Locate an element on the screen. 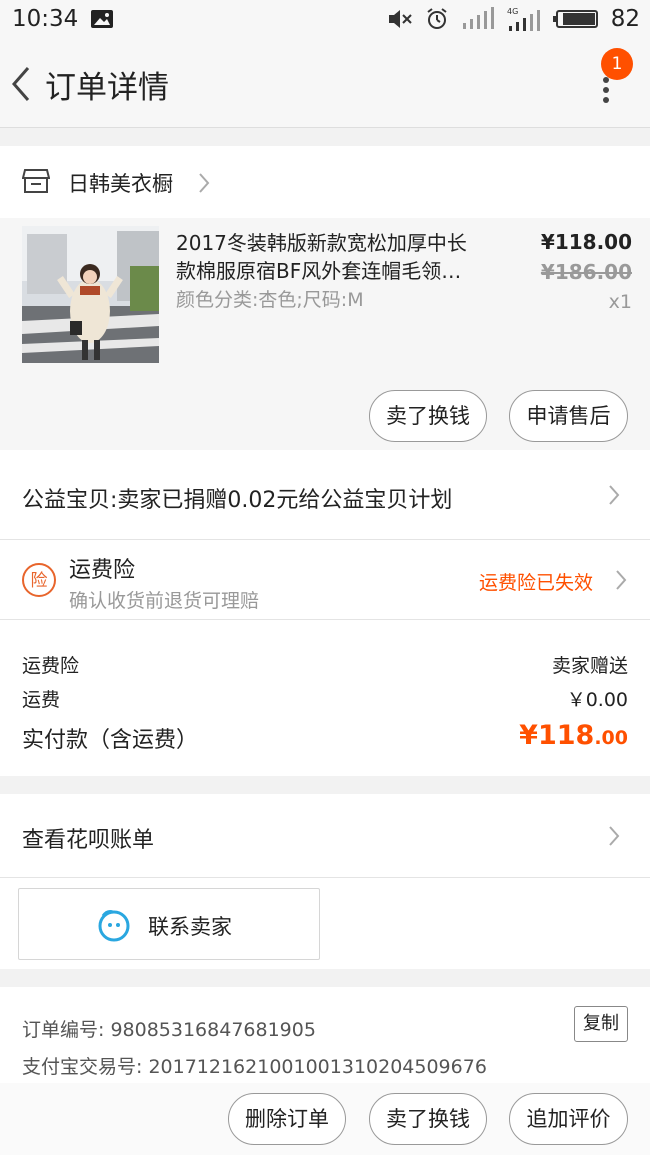  mute-icon is located at coordinates (400, 19).